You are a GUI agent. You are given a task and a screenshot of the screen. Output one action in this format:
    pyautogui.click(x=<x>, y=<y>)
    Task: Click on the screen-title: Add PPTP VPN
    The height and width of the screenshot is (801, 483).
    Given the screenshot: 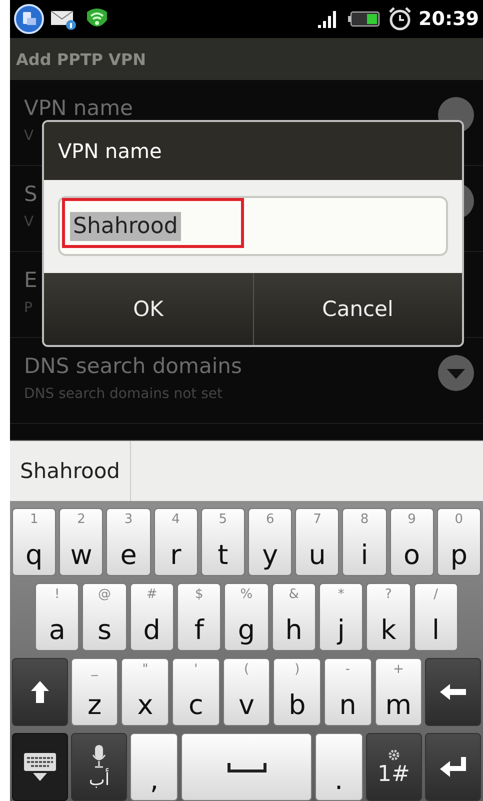 What is the action you would take?
    pyautogui.click(x=81, y=59)
    